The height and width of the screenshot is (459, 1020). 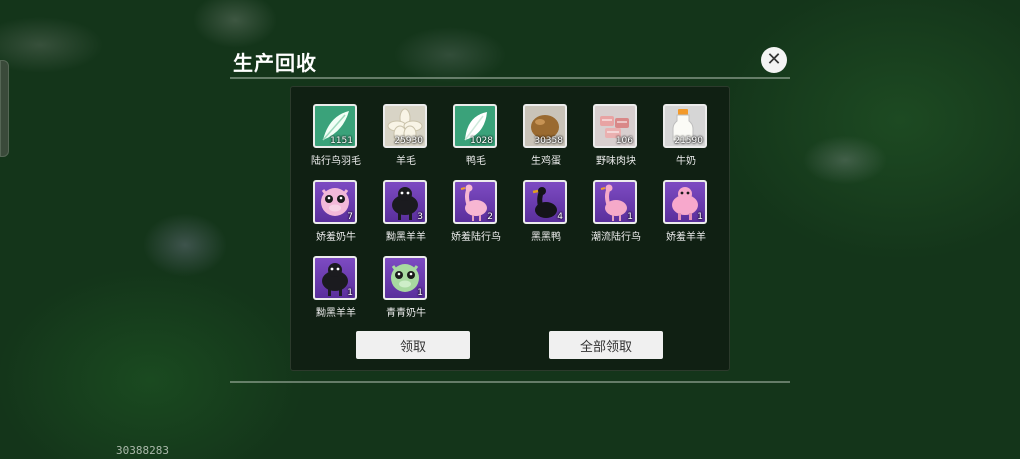 What do you see at coordinates (405, 278) in the screenshot?
I see `green-cow-icon: 1` at bounding box center [405, 278].